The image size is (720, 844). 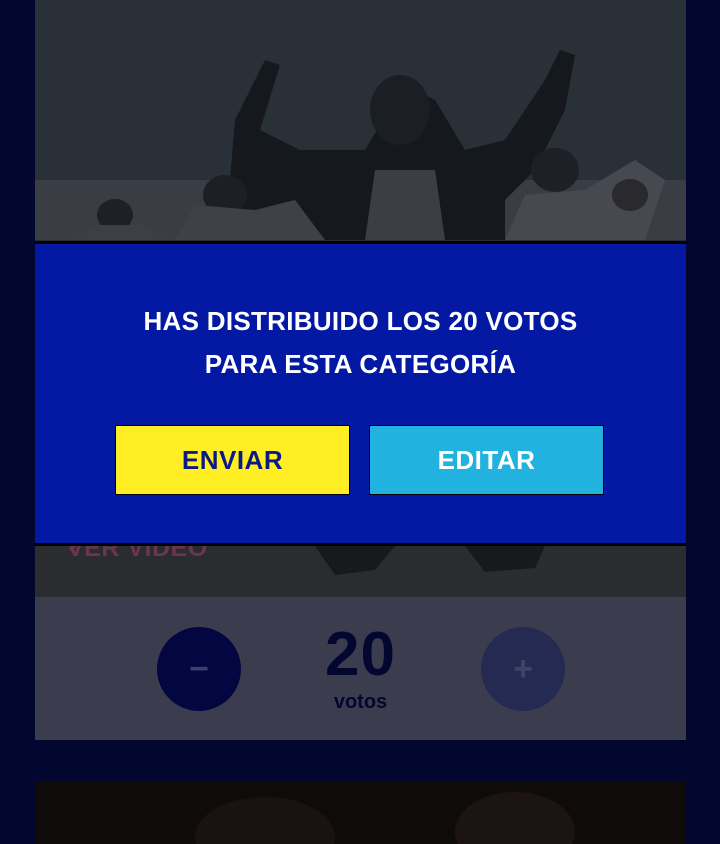 I want to click on vote-count: 20, so click(x=360, y=654).